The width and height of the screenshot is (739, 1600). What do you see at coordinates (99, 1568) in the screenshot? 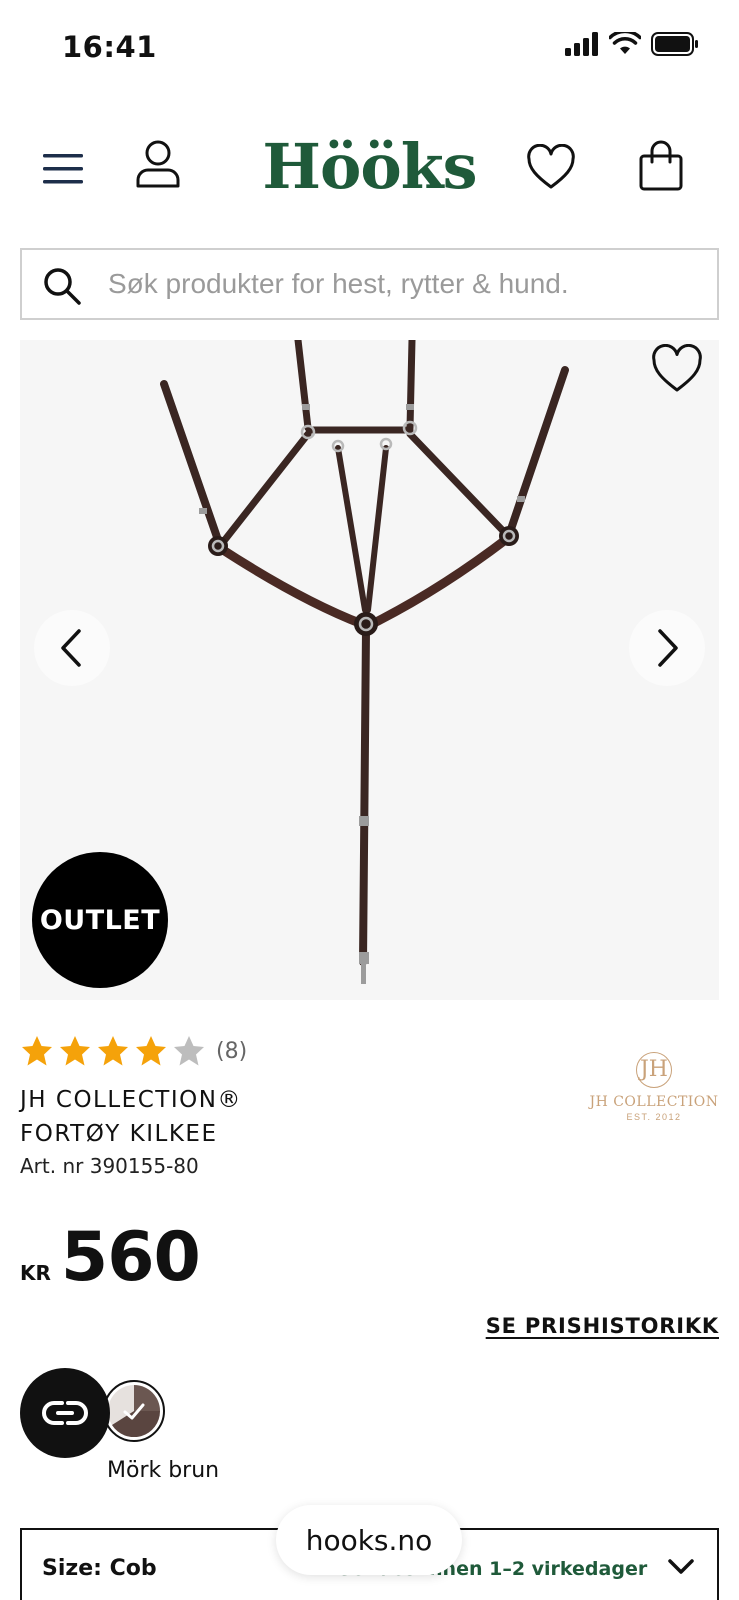
I see `size-label: Size: Cob` at bounding box center [99, 1568].